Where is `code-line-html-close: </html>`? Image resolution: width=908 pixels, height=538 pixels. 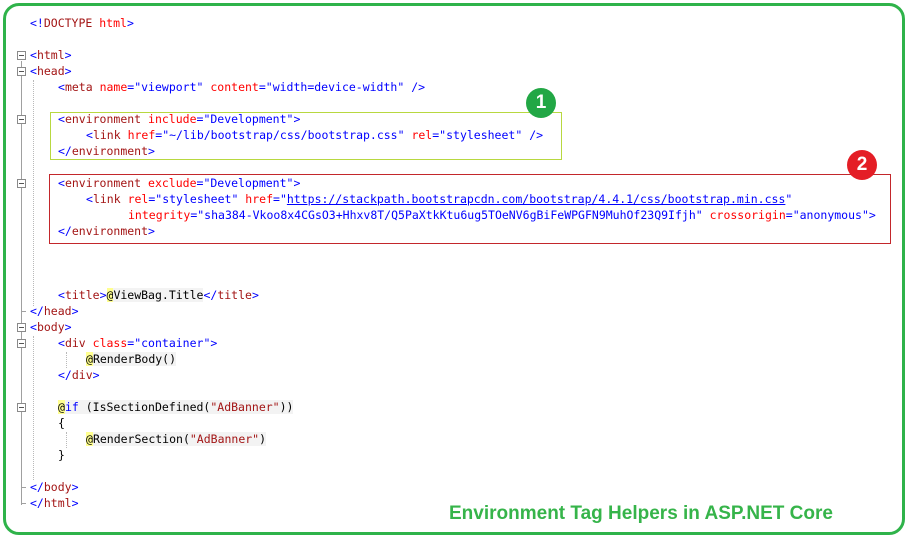 code-line-html-close: </html> is located at coordinates (54, 503).